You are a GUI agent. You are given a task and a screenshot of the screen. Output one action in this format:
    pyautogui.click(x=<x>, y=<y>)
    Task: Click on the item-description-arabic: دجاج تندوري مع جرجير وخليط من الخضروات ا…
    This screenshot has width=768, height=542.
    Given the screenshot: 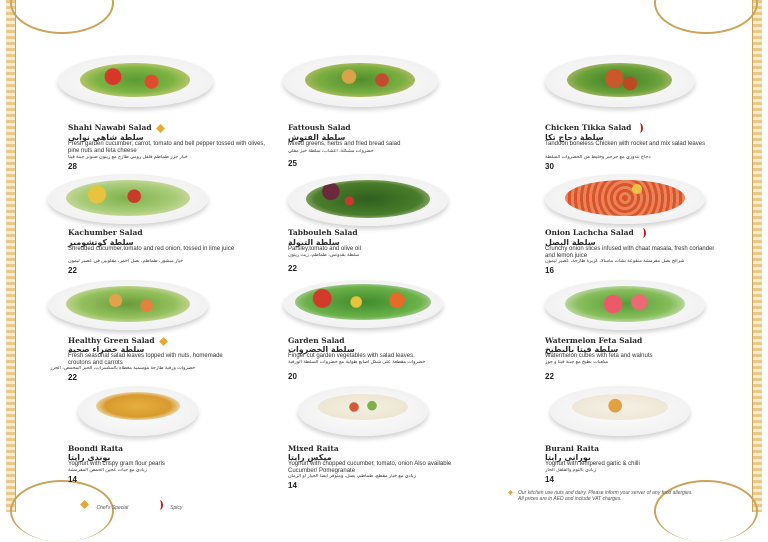 What is the action you would take?
    pyautogui.click(x=598, y=157)
    